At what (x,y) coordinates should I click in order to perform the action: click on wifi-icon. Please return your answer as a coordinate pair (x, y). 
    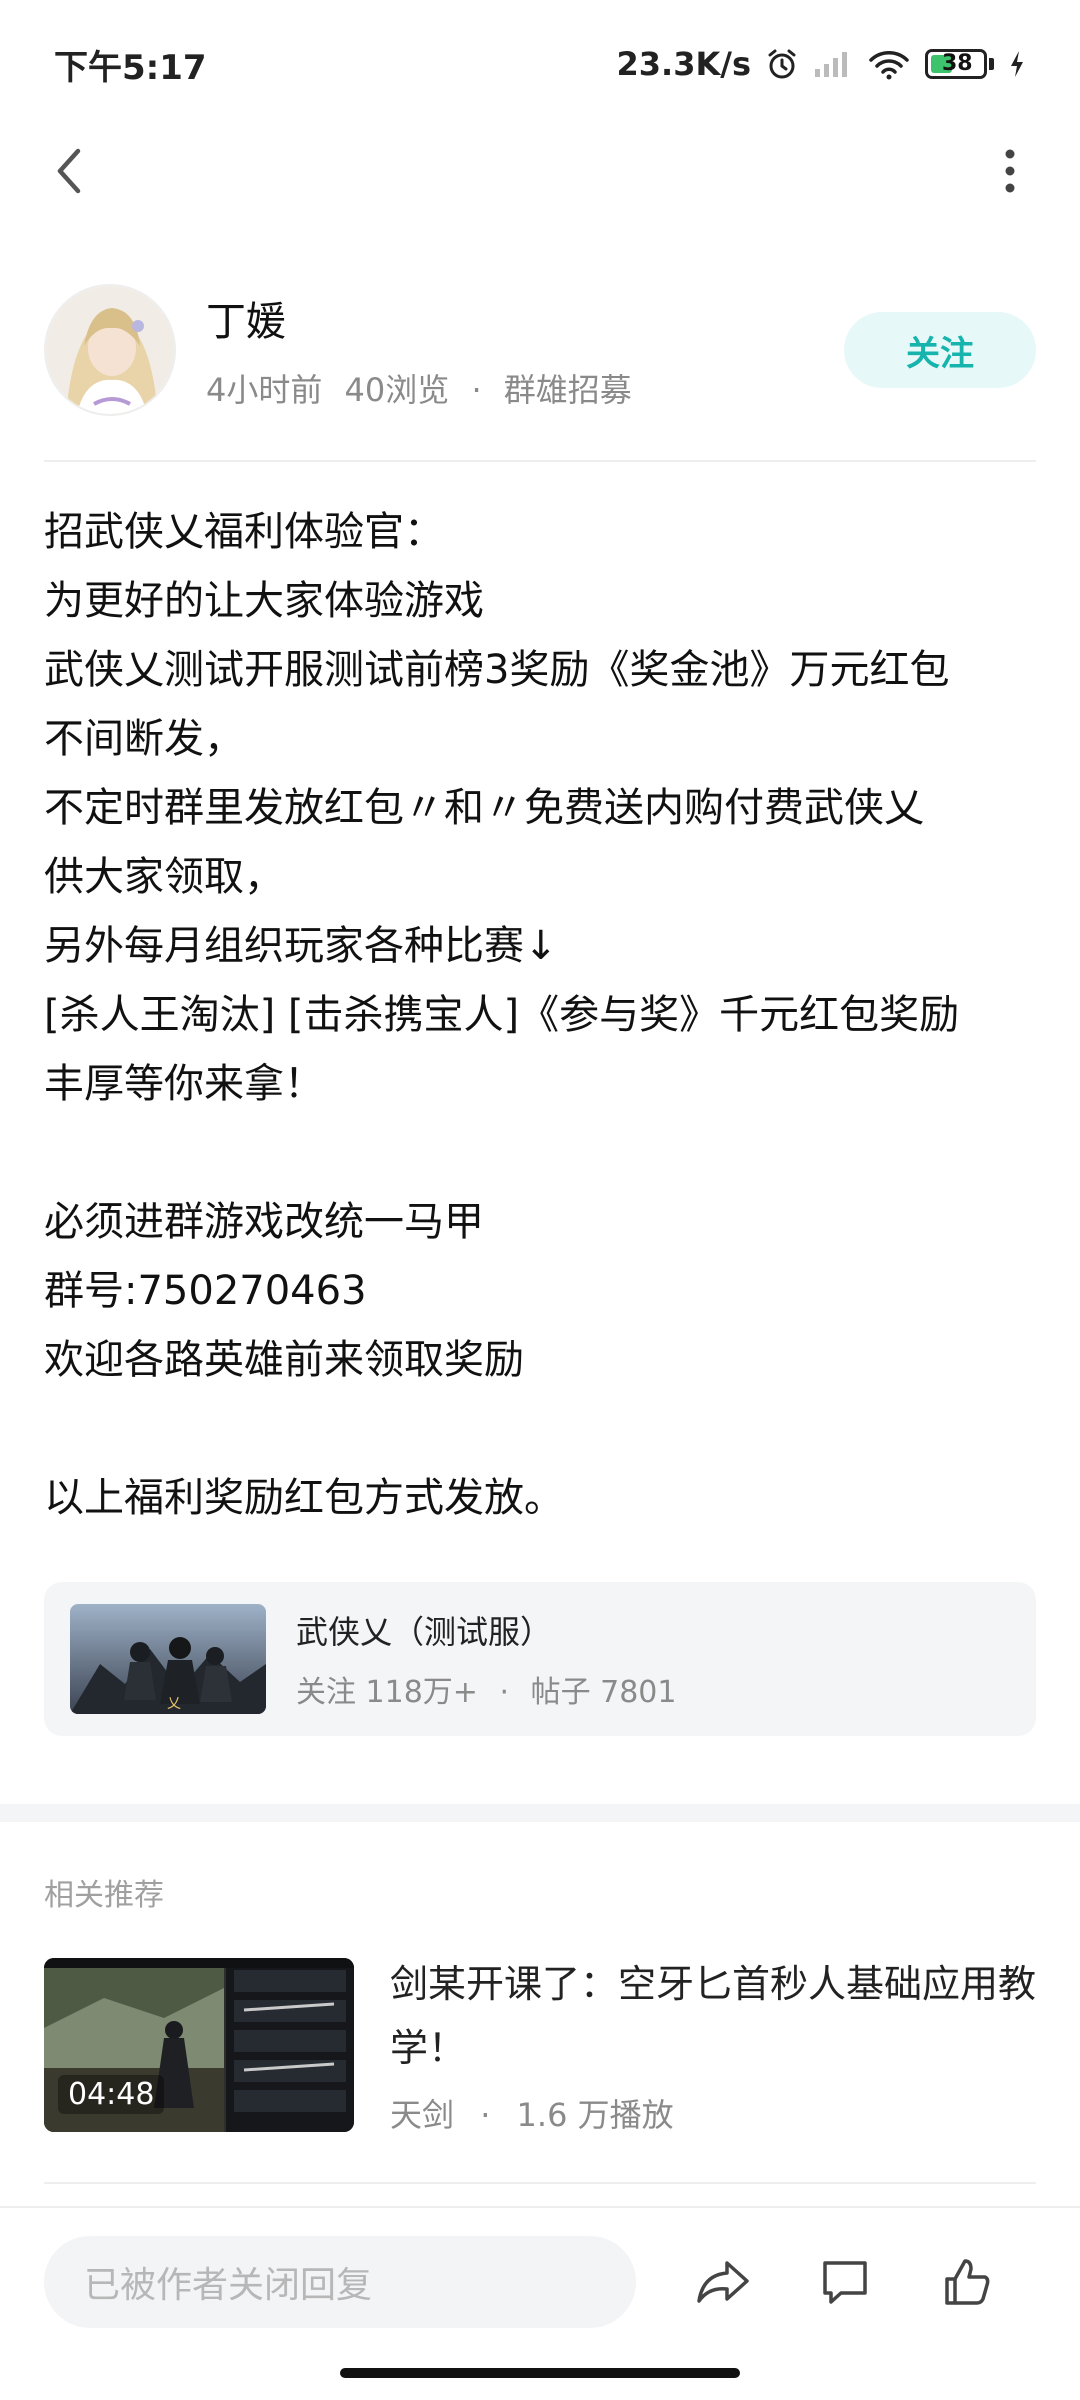
    Looking at the image, I should click on (889, 64).